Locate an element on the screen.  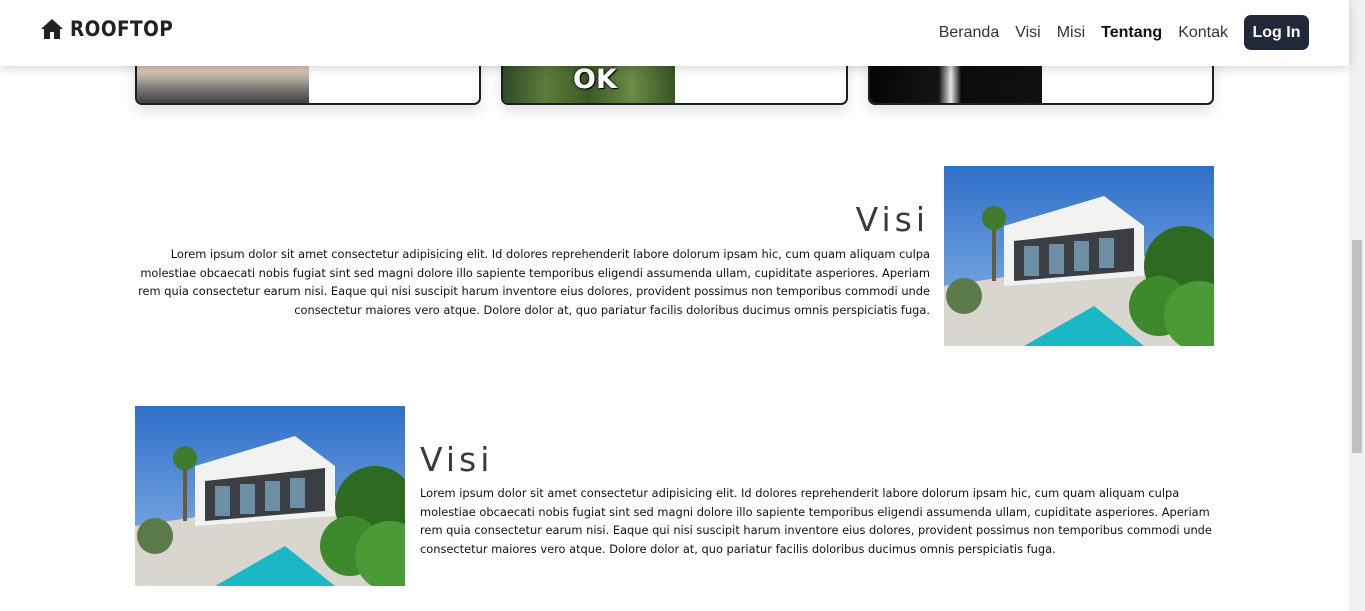
brand-name: ROOFTOP is located at coordinates (122, 29).